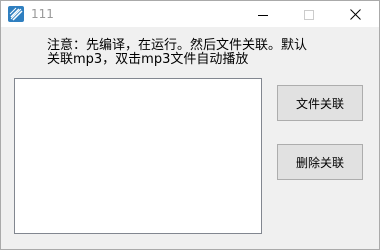 The image size is (380, 250). I want to click on notice-line-1: 注意：先编译，在运行。然后文件关联。默认, so click(177, 45).